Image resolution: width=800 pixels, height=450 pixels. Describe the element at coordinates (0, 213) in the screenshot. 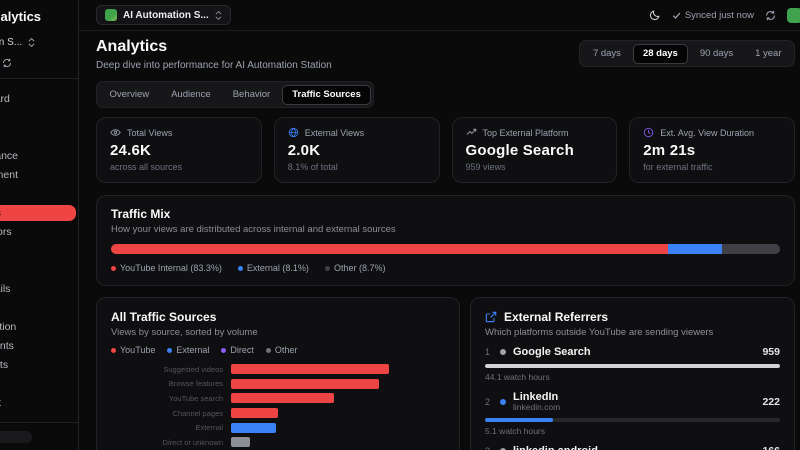

I see `sidebar-item-label: tics` at that location.